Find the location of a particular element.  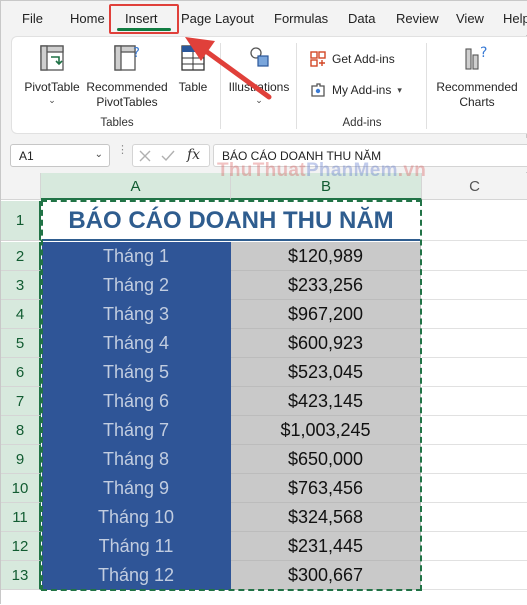

cell-month: Tháng 1 is located at coordinates (136, 256).